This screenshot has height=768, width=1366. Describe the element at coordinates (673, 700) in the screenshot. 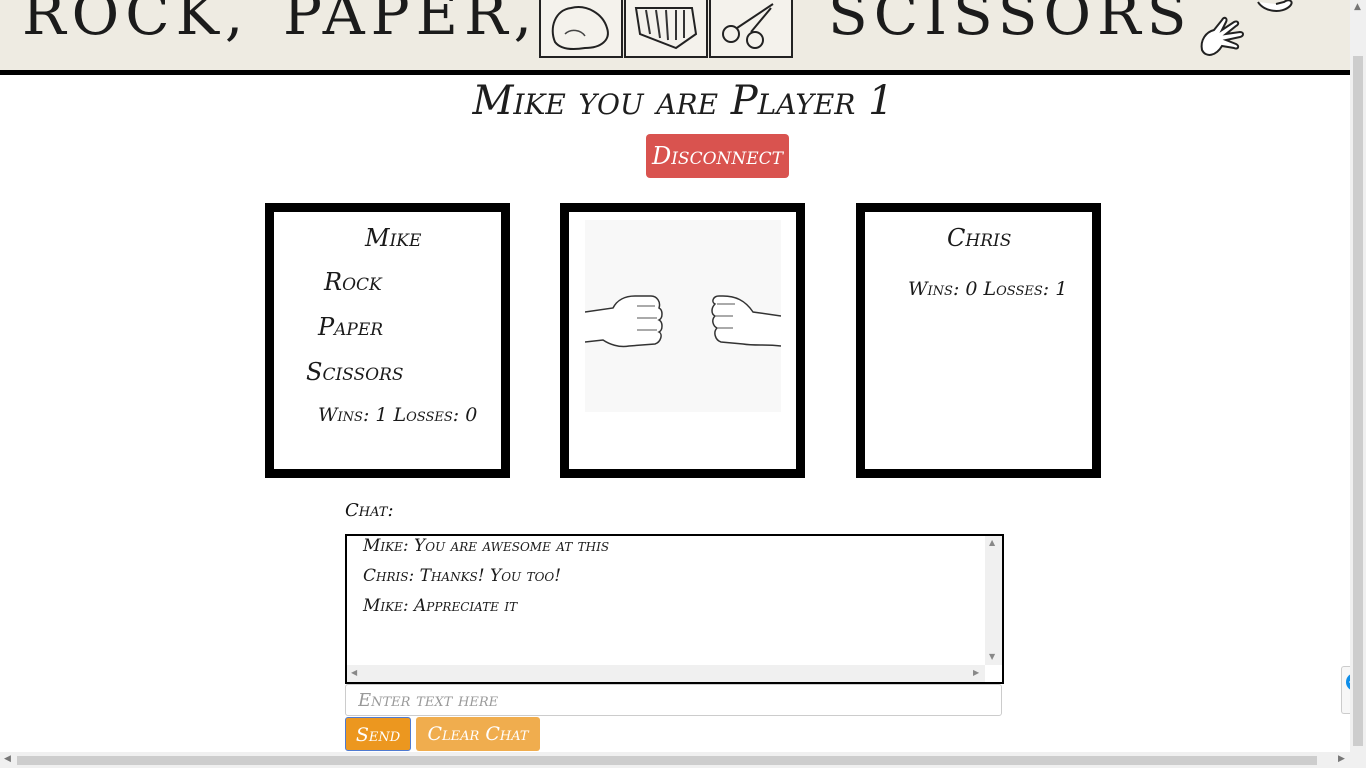

I see `chat-input` at that location.